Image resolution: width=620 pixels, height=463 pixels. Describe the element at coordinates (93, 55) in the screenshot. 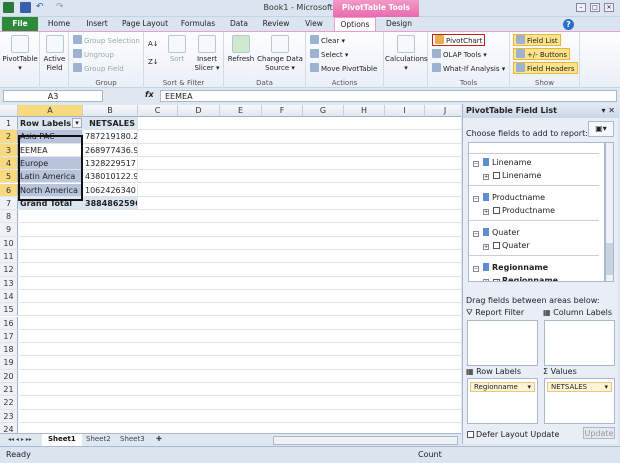

I see `ungroup-button: Ungroup` at that location.